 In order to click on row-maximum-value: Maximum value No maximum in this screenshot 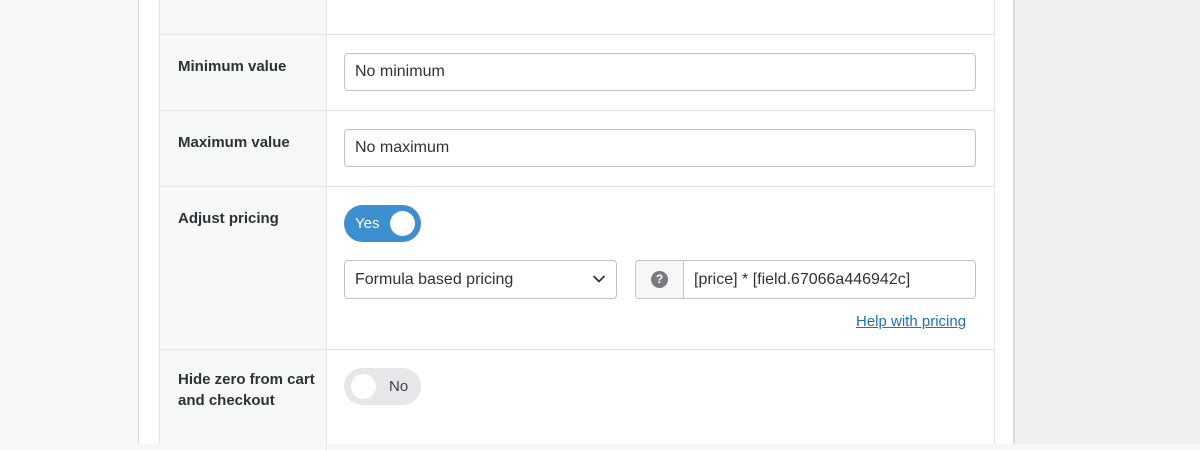, I will do `click(577, 149)`.